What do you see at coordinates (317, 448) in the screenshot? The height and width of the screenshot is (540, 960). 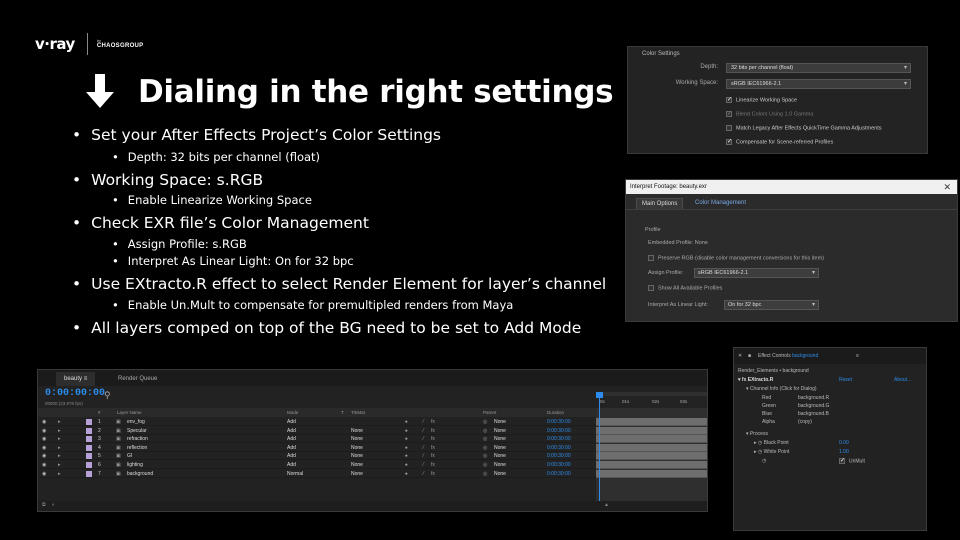 I see `table-row: ◉ ▸ 4 ▣ reflection Add None ♠ ⁄ fx ◎ None 0:00:30:00` at bounding box center [317, 448].